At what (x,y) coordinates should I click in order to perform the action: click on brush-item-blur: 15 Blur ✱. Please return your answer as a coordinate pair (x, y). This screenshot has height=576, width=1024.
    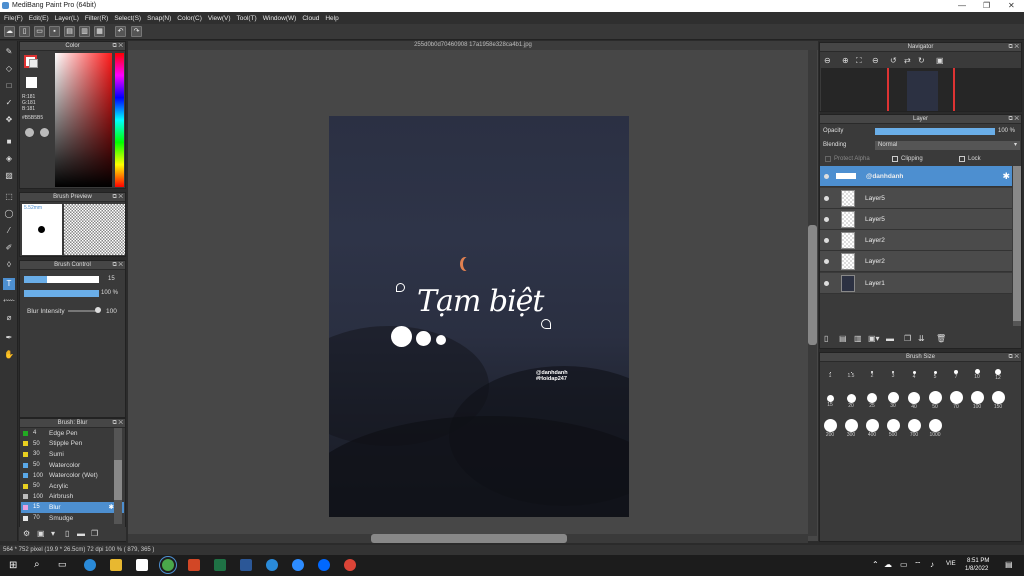
    Looking at the image, I should click on (72, 507).